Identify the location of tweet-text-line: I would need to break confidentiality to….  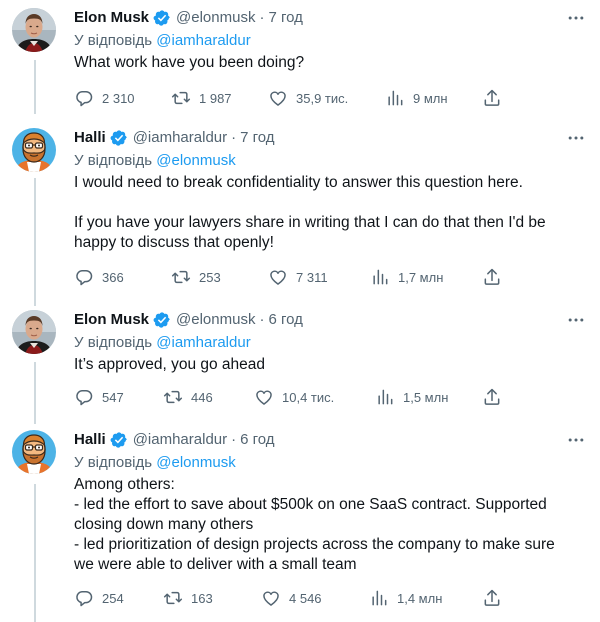
(298, 182).